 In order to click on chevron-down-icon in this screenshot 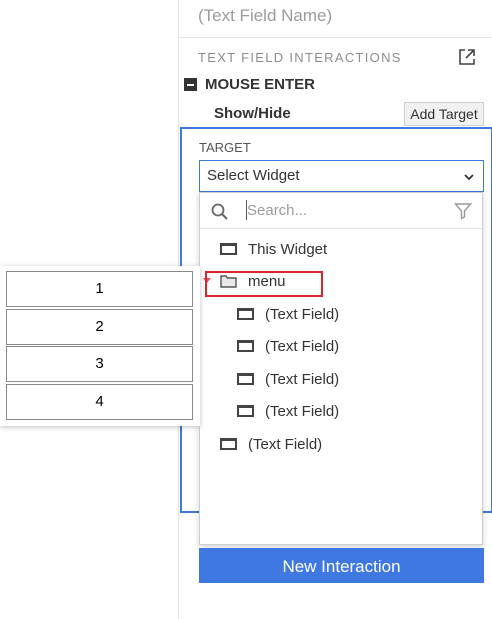, I will do `click(469, 177)`.